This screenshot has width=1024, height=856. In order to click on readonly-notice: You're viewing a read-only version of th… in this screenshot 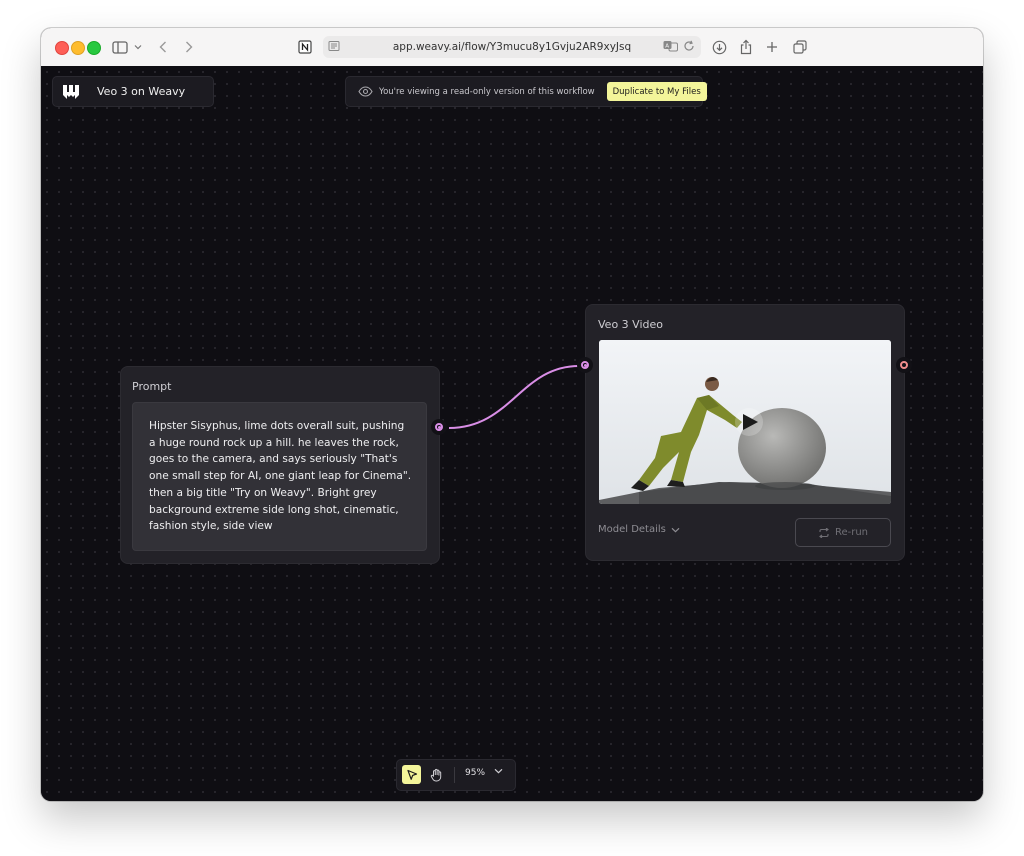, I will do `click(487, 91)`.